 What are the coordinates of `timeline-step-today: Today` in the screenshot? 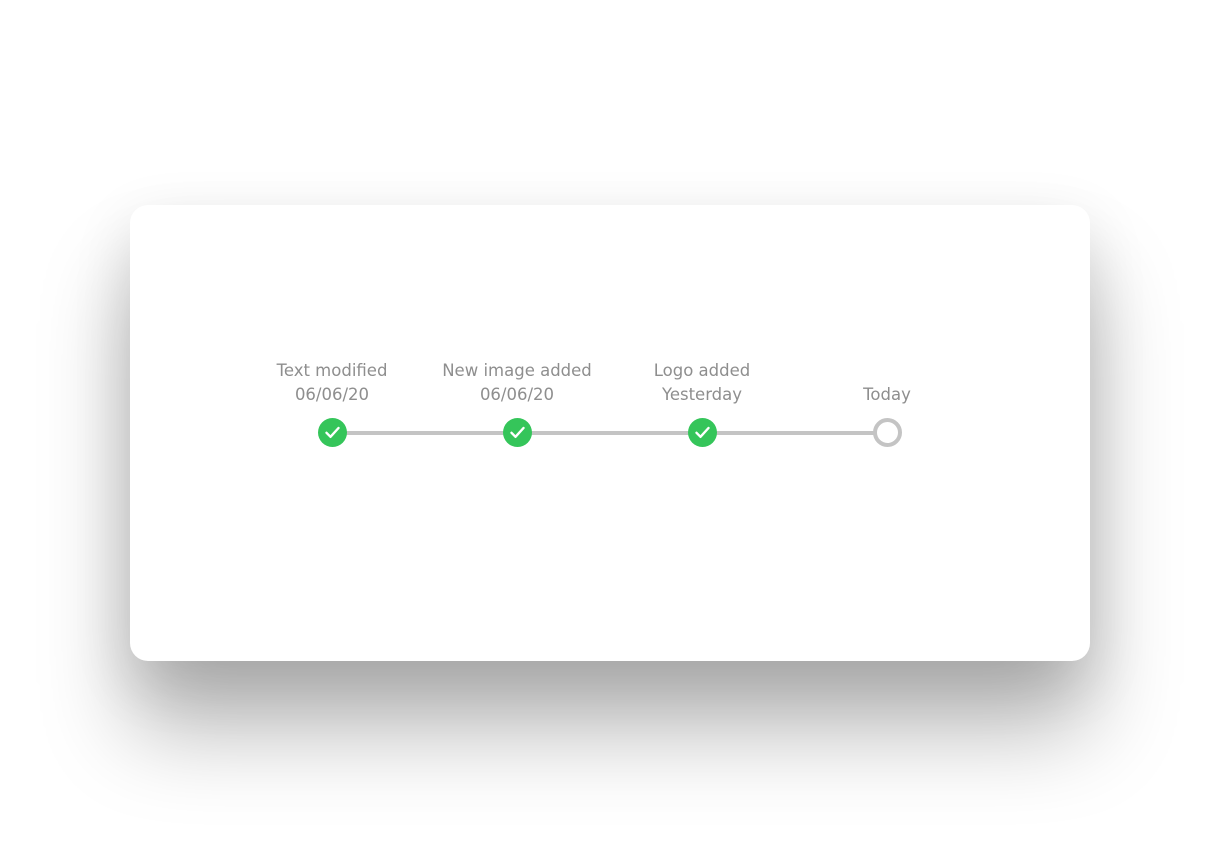 It's located at (887, 433).